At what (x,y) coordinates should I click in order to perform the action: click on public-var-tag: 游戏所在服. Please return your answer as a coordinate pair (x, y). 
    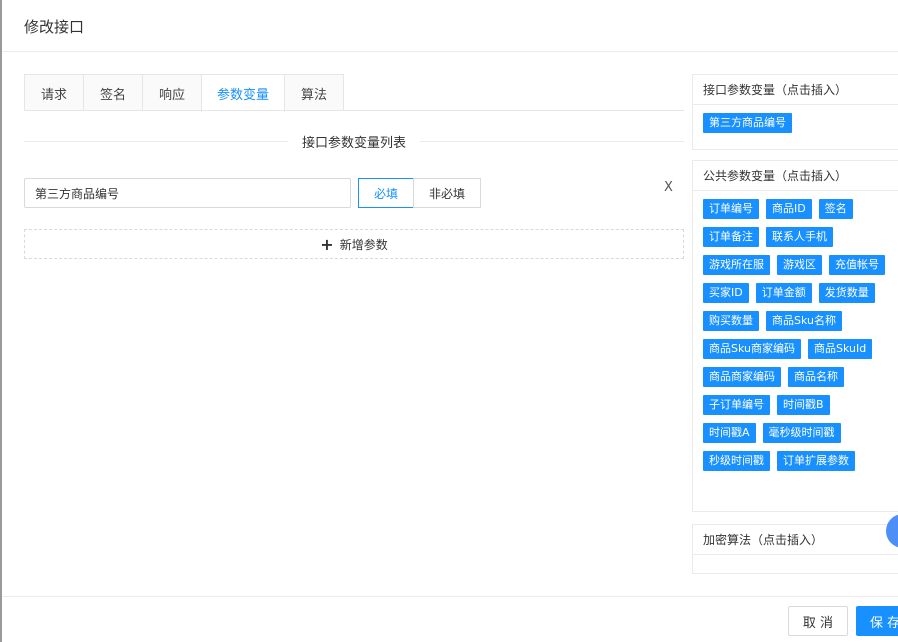
    Looking at the image, I should click on (736, 265).